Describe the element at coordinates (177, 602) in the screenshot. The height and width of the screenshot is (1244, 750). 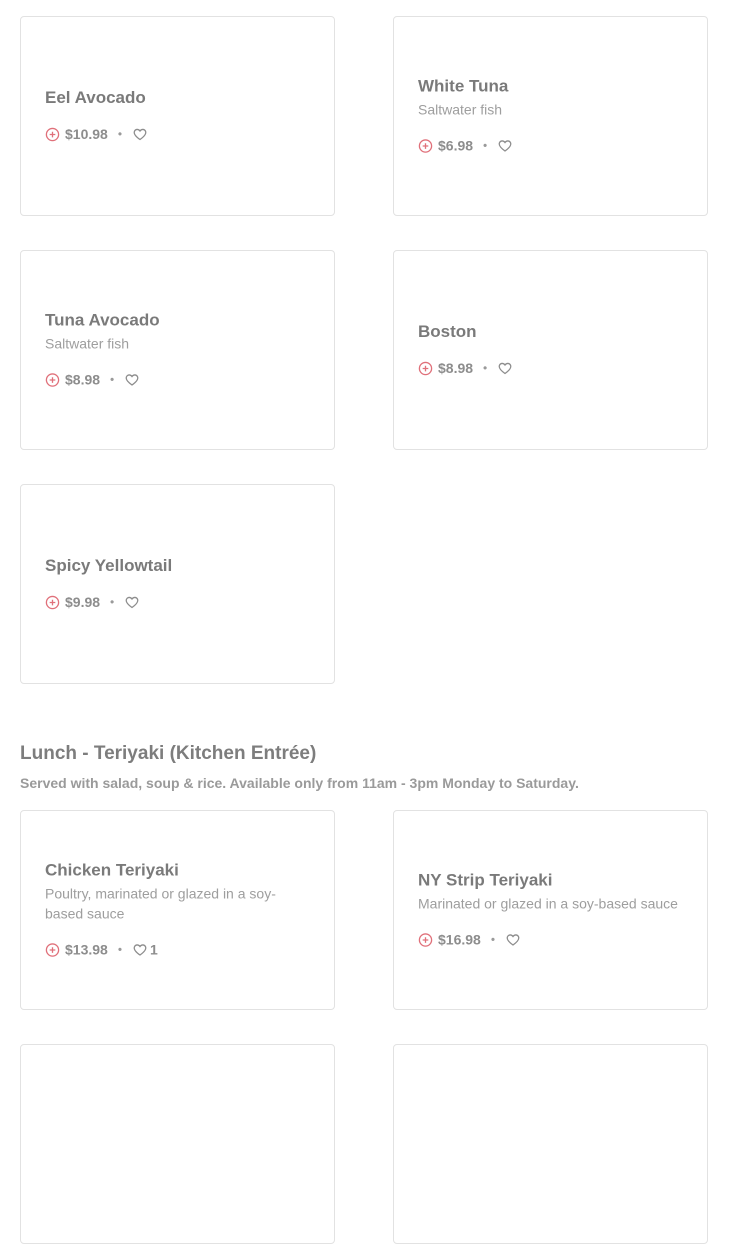
I see `item-meta: $9.98 •` at that location.